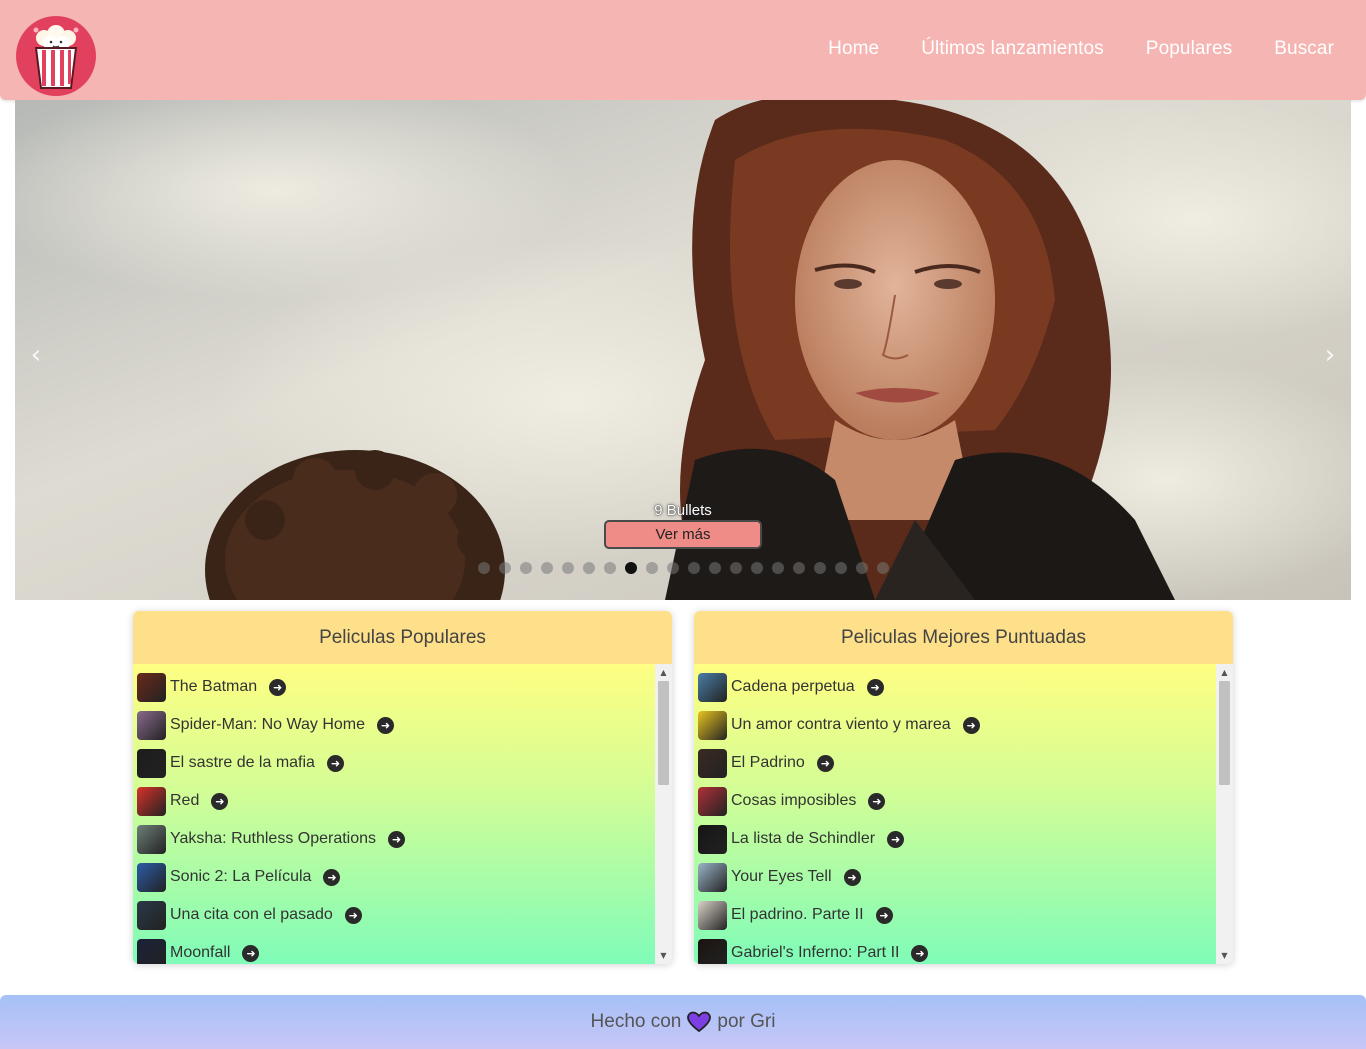 The height and width of the screenshot is (1049, 1366). I want to click on popular-scrollbar: ▲ ▼, so click(663, 814).